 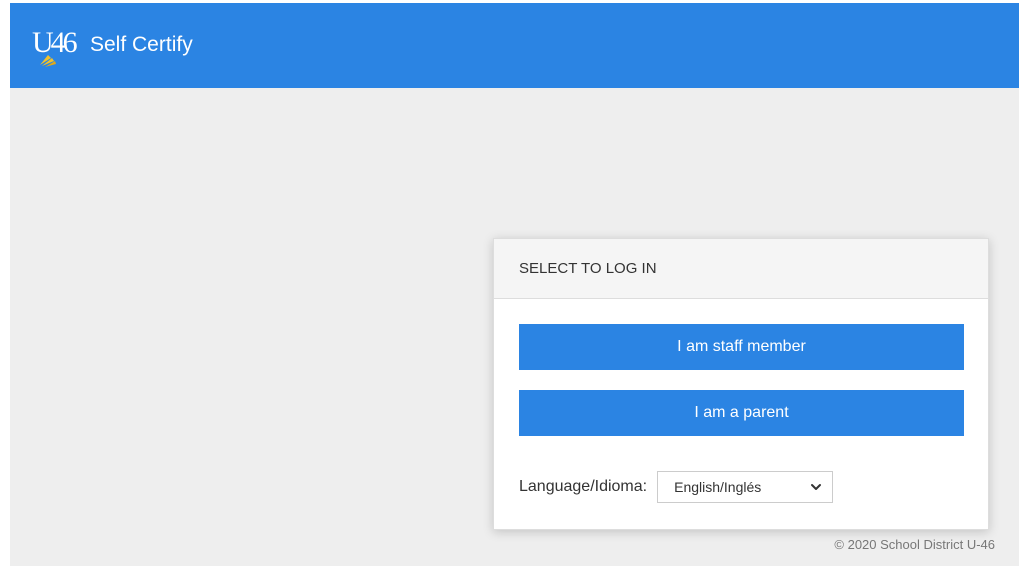 I want to click on chevron-down-icon, so click(x=816, y=487).